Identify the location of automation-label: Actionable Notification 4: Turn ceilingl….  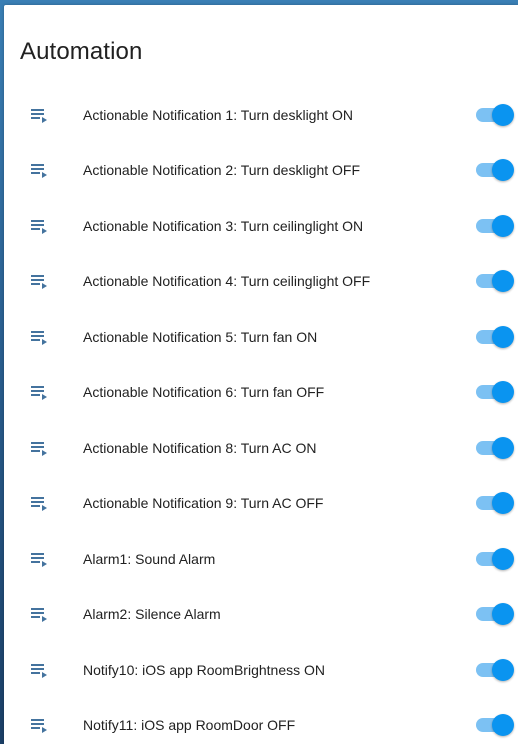
(227, 281).